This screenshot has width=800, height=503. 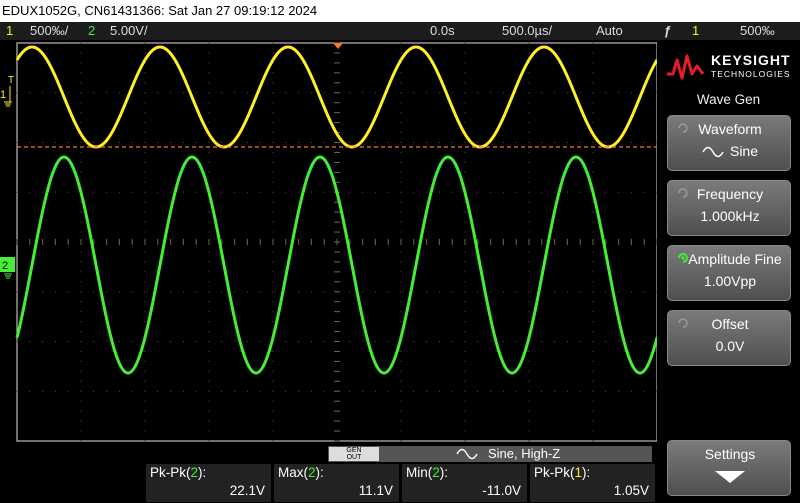 I want to click on down-arrow-icon, so click(x=730, y=477).